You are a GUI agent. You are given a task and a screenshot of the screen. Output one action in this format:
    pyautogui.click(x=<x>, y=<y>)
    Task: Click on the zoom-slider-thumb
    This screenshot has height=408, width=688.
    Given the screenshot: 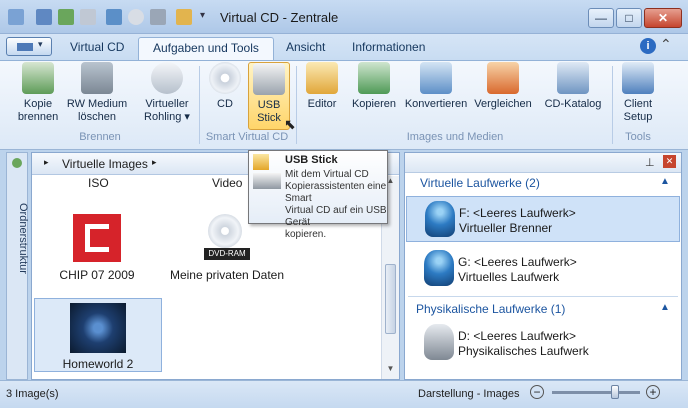 What is the action you would take?
    pyautogui.click(x=615, y=392)
    